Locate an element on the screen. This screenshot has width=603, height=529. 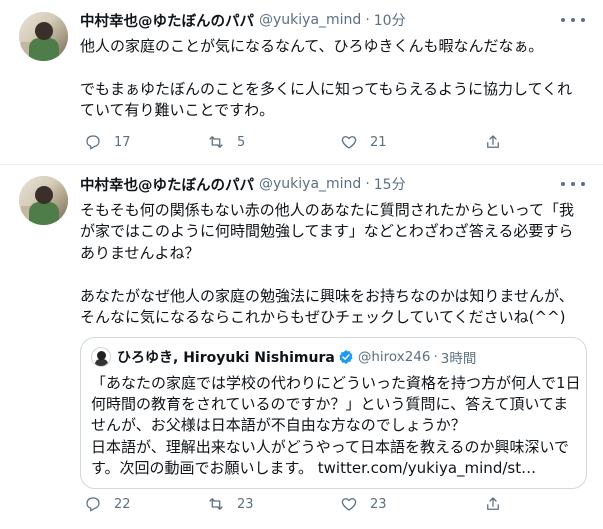
tweet-header: 中村幸也@ゆたぼんのパパ @yukiya_mind · 15分 is located at coordinates (243, 184).